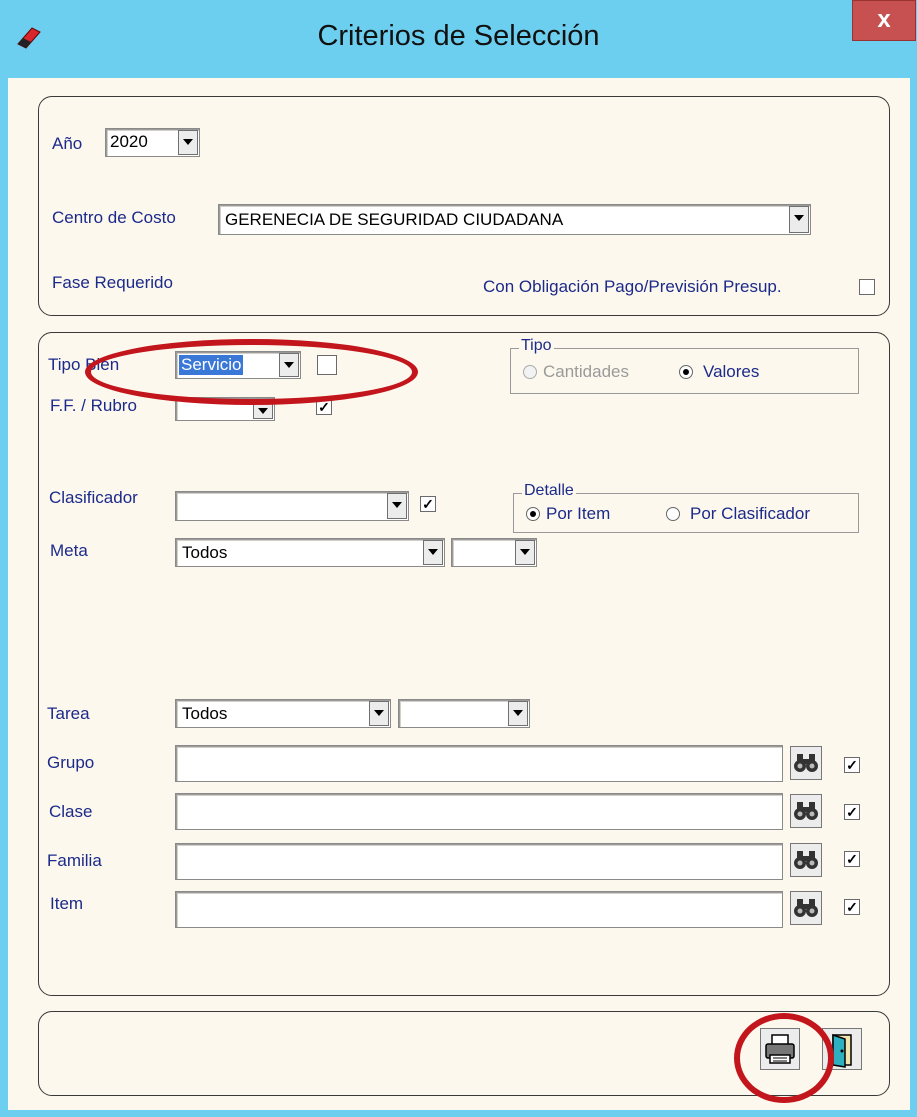  I want to click on tarea-value: Todos, so click(205, 713).